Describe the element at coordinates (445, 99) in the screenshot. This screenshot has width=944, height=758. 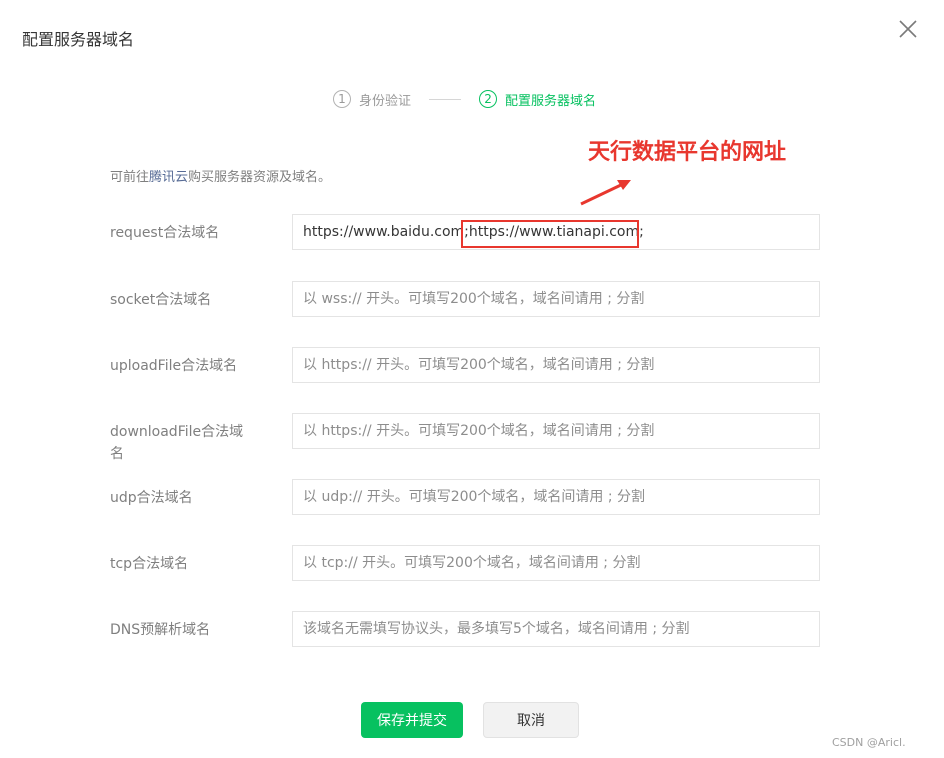
I see `step-connector` at that location.